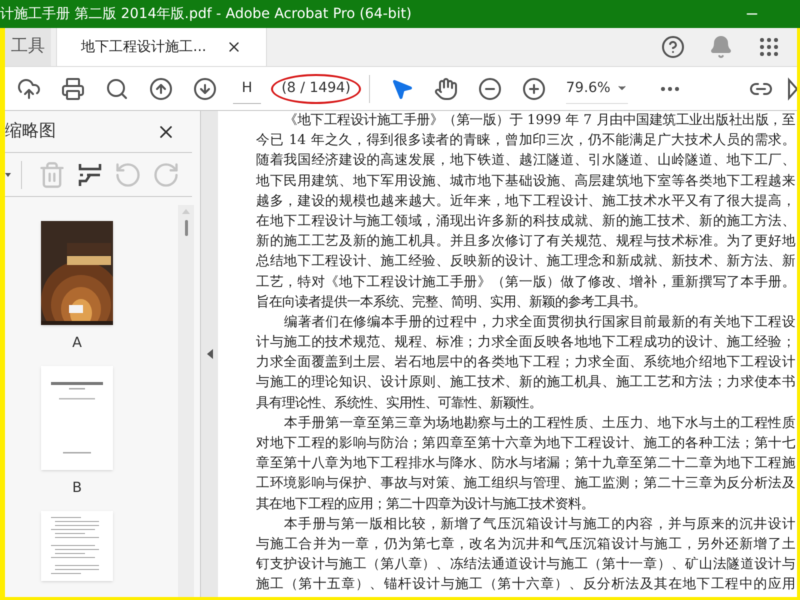 The image size is (800, 600). I want to click on collapse-panel-icon, so click(209, 354).